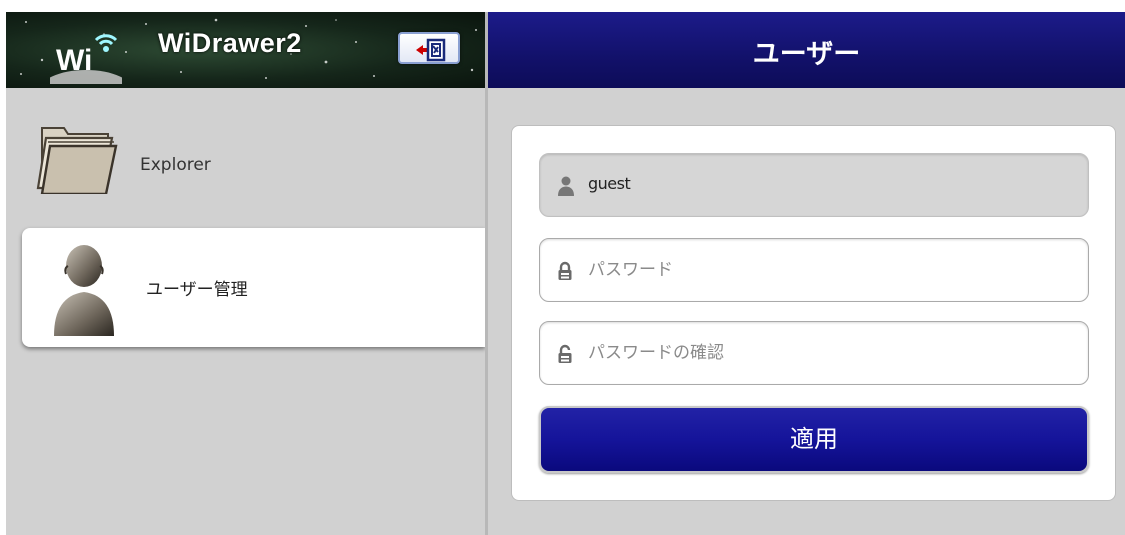 The width and height of the screenshot is (1125, 535). Describe the element at coordinates (609, 183) in the screenshot. I see `username-value: guest` at that location.